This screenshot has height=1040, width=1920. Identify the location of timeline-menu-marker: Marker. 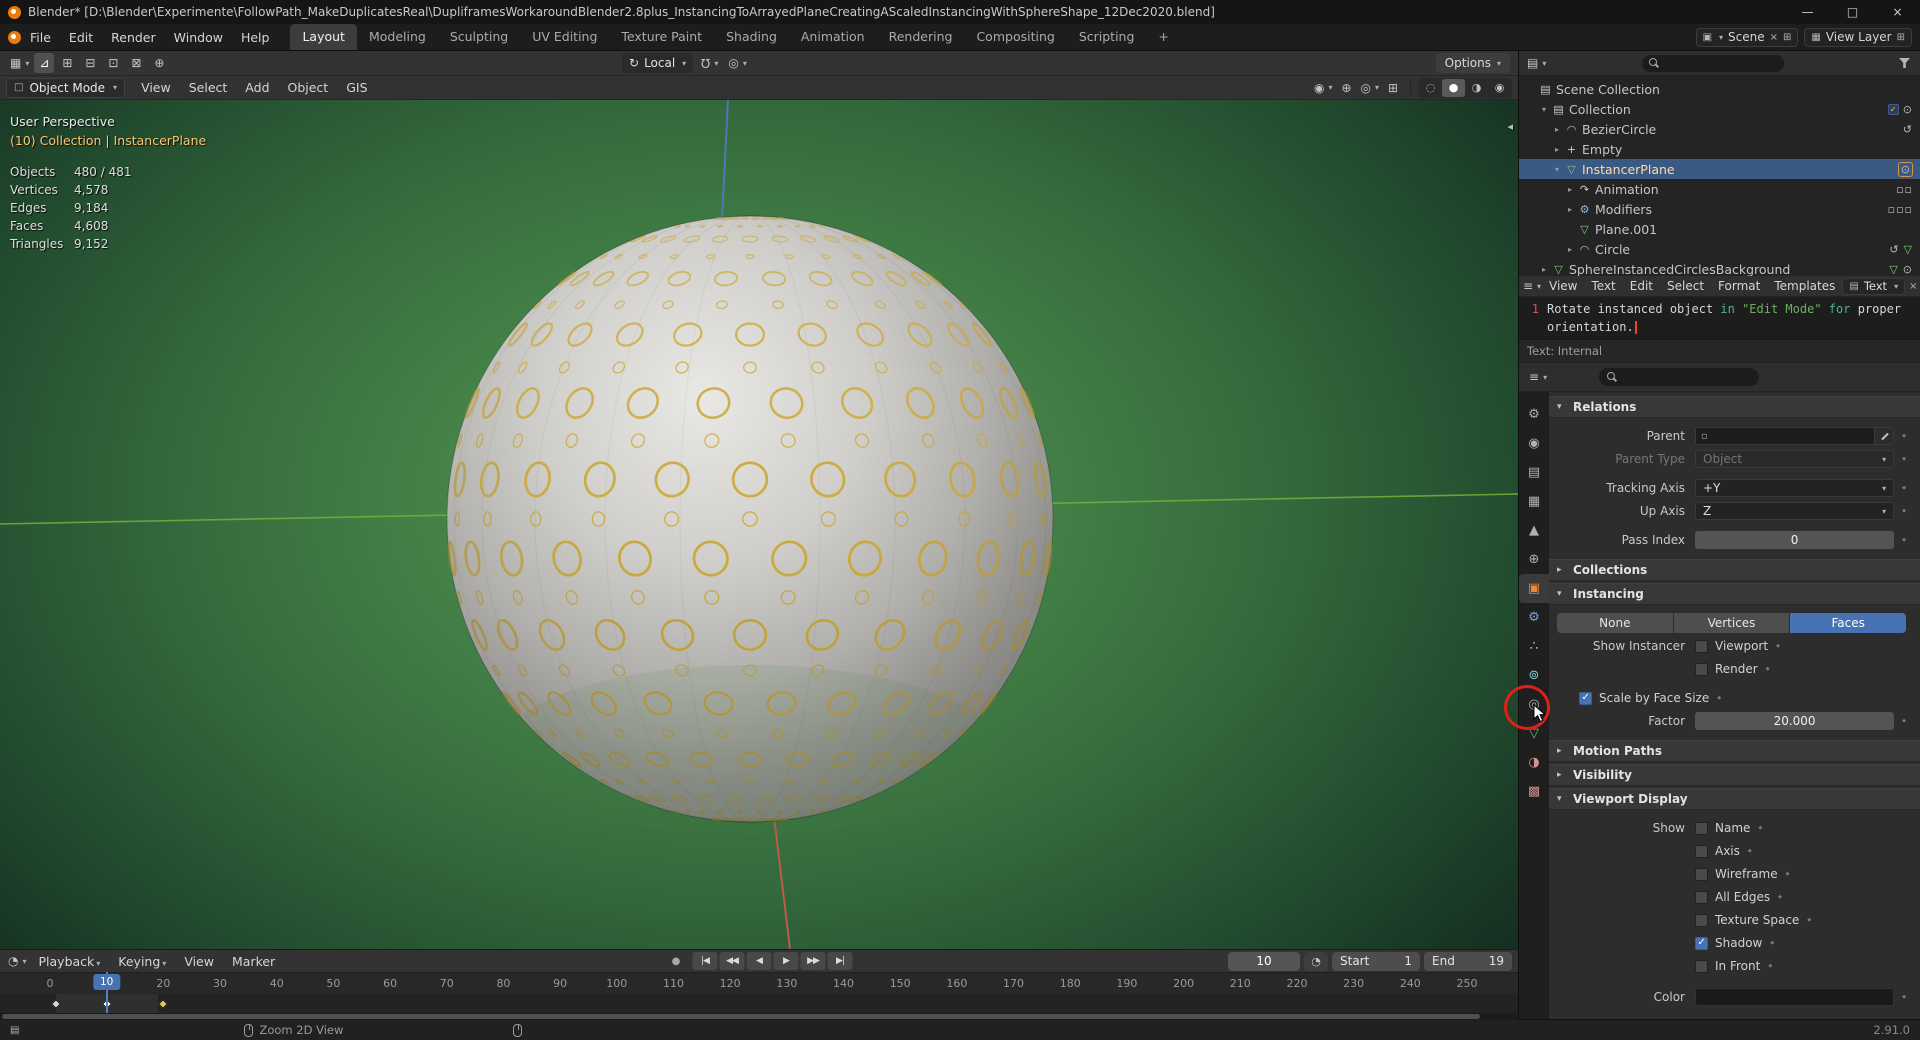
(253, 961).